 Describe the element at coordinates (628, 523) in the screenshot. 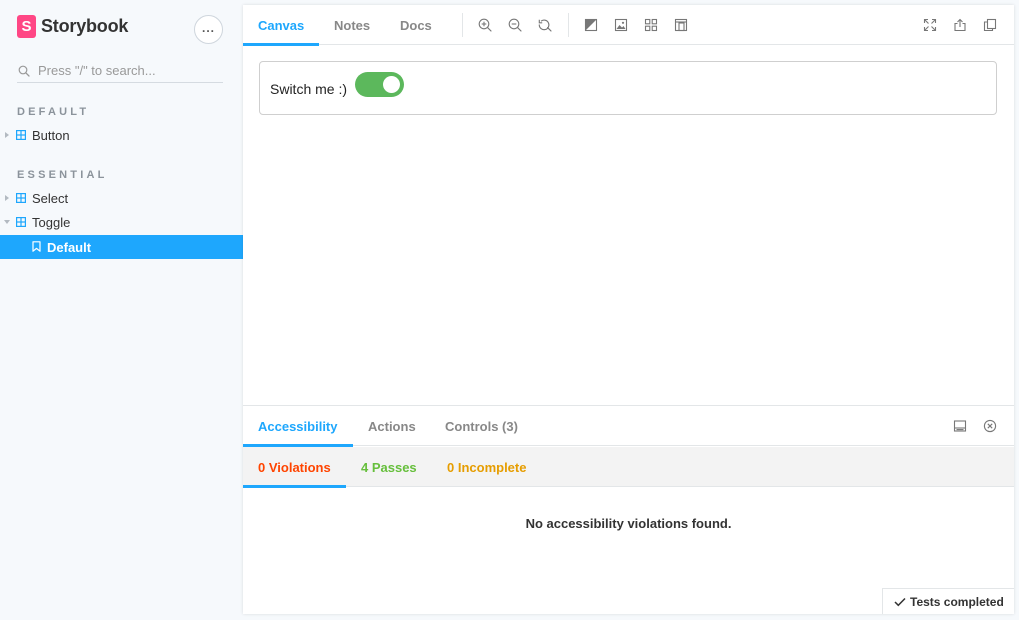

I see `no-violations-message: No accessibility violations found.` at that location.